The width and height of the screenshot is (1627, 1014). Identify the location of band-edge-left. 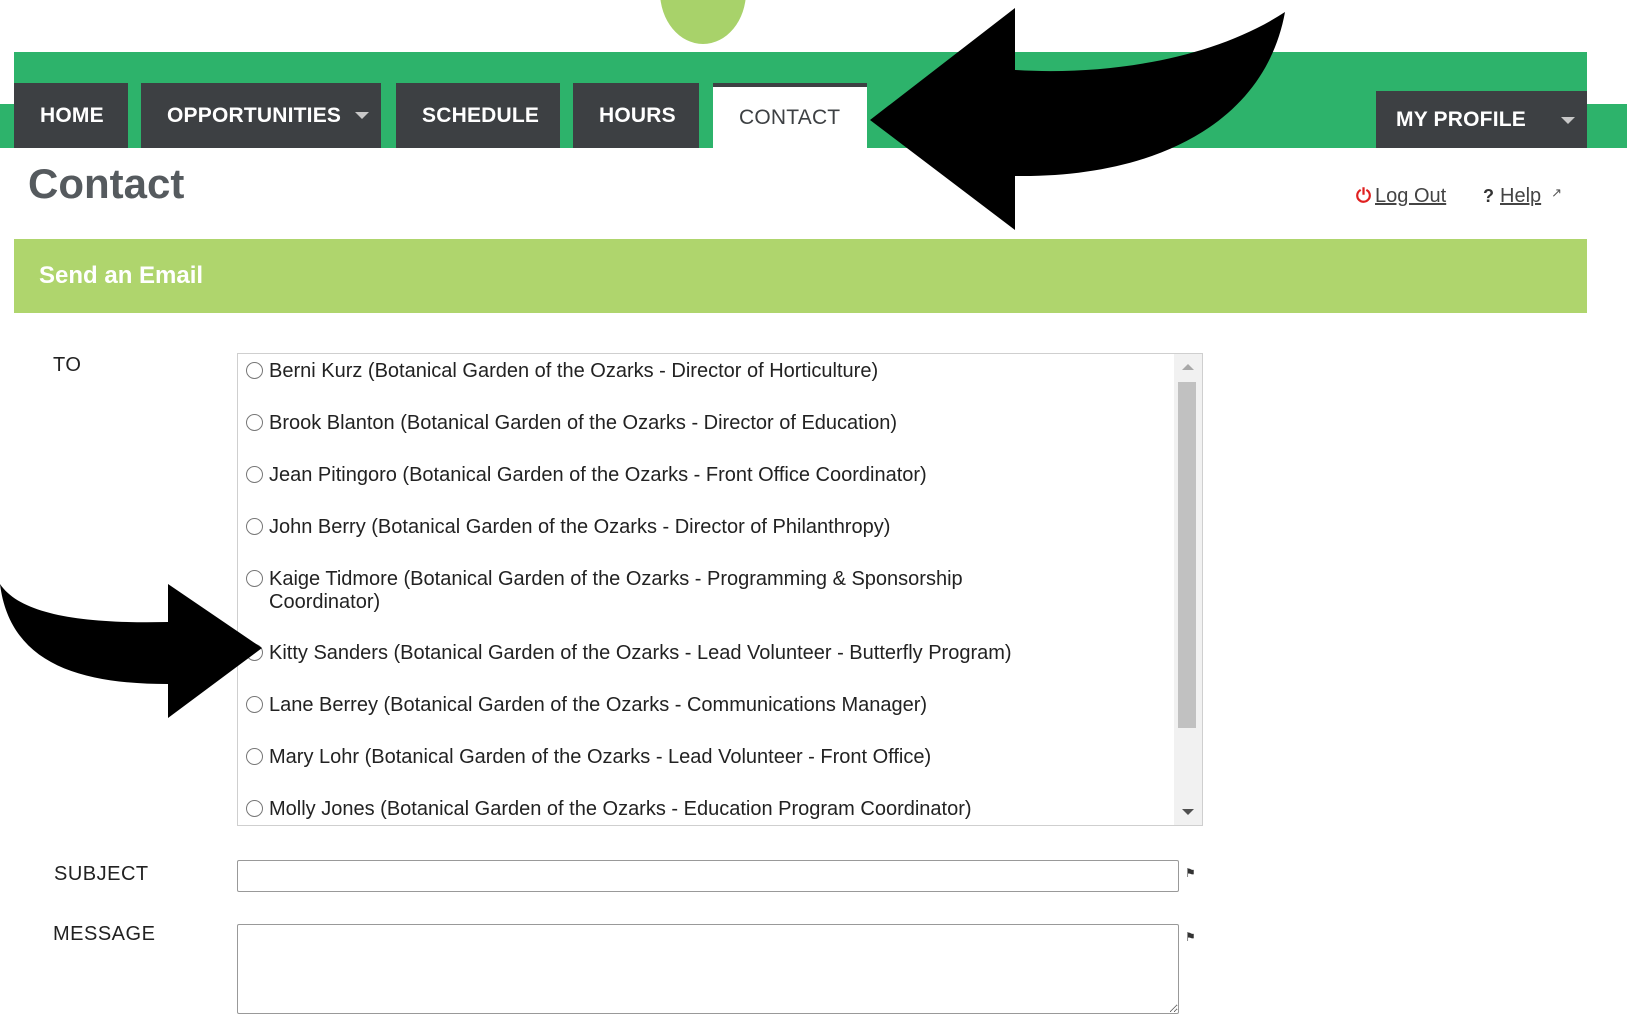
(7, 78).